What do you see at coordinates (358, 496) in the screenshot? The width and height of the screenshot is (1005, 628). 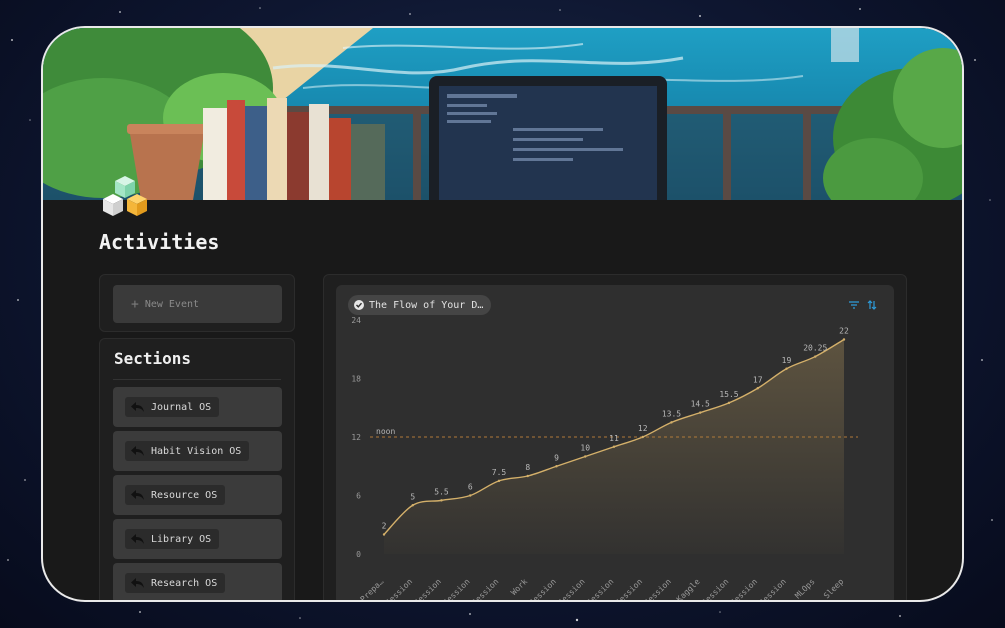 I see `y-tick-label: 6` at bounding box center [358, 496].